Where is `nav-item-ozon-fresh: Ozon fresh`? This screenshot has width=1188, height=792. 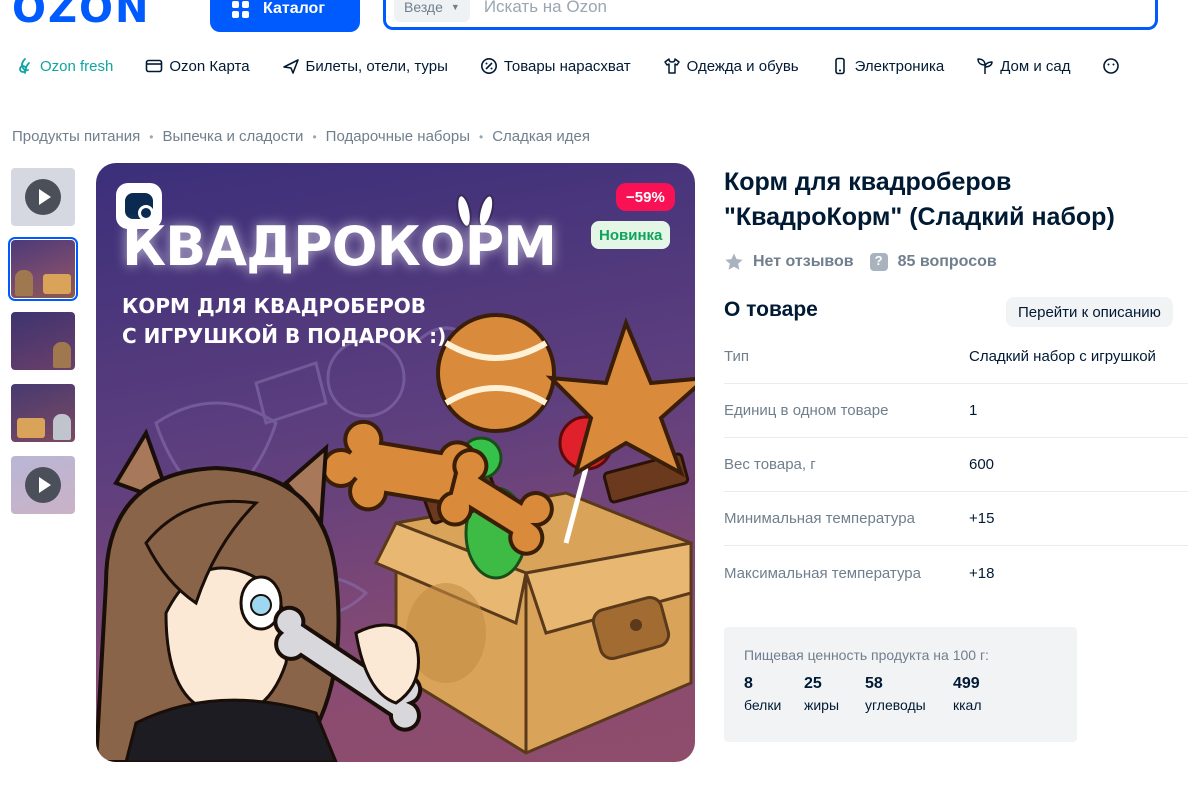
nav-item-ozon-fresh: Ozon fresh is located at coordinates (64, 66).